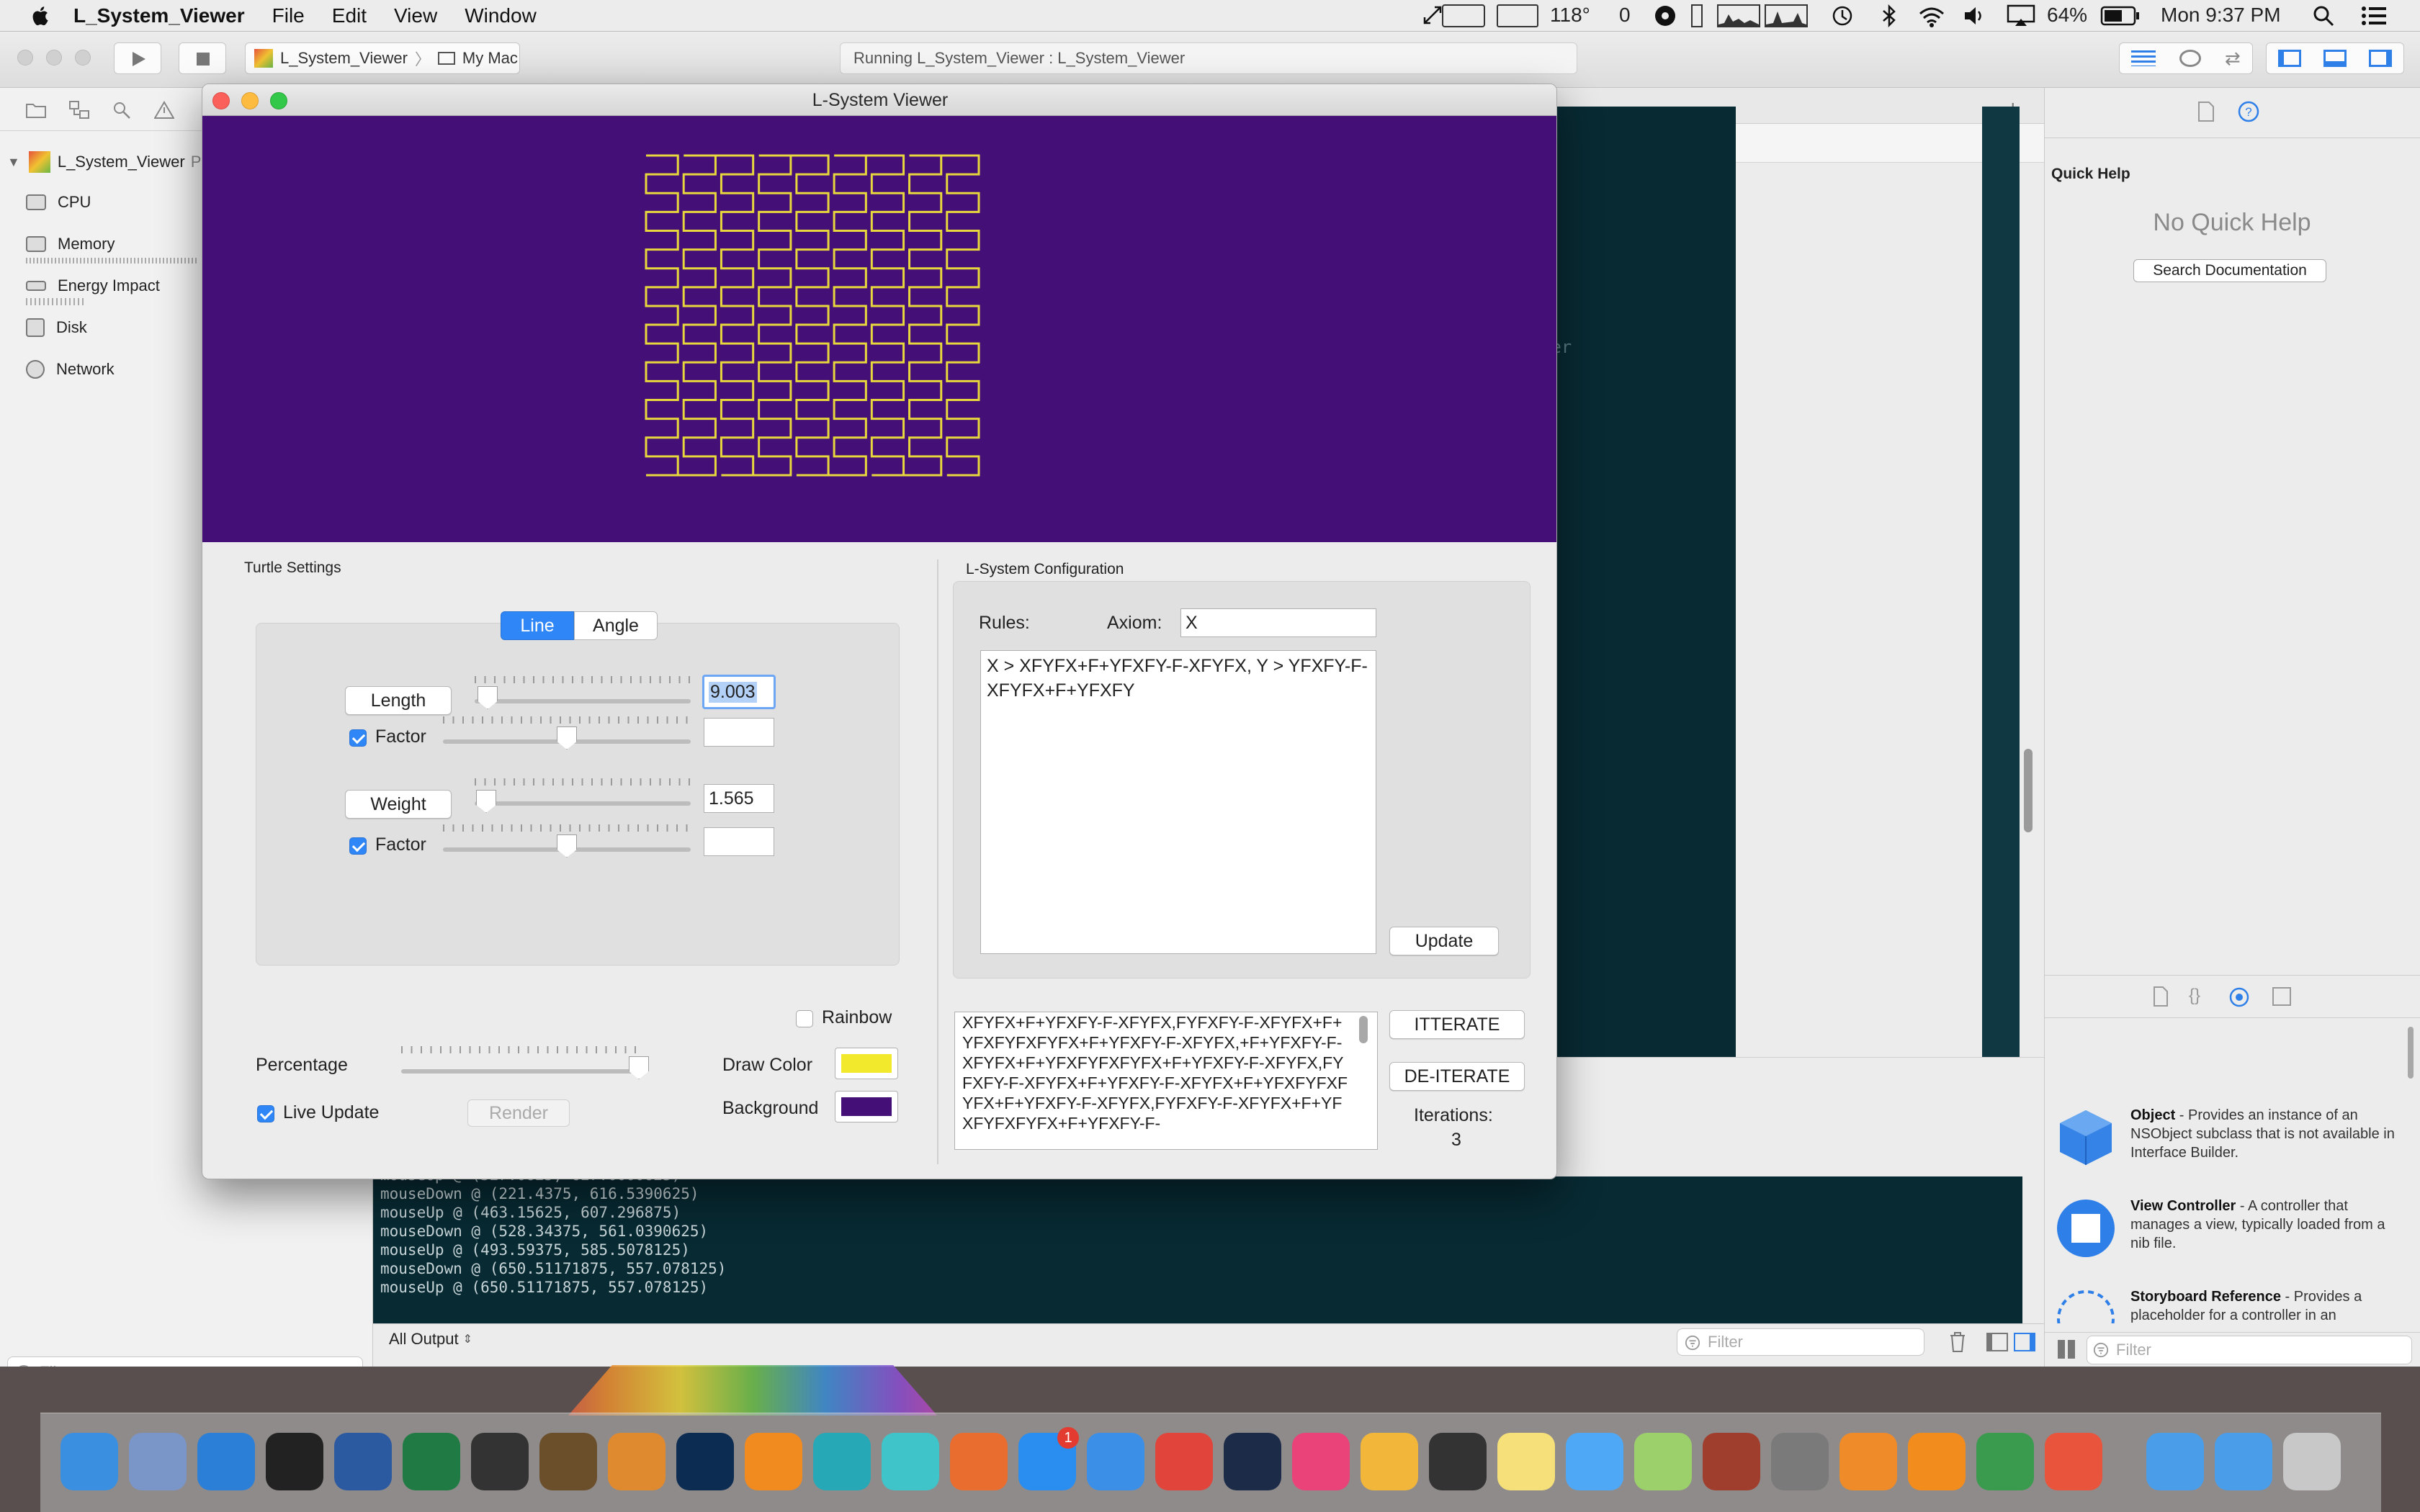 The height and width of the screenshot is (1512, 2420). What do you see at coordinates (1889, 15) in the screenshot?
I see `bluetooth-icon` at bounding box center [1889, 15].